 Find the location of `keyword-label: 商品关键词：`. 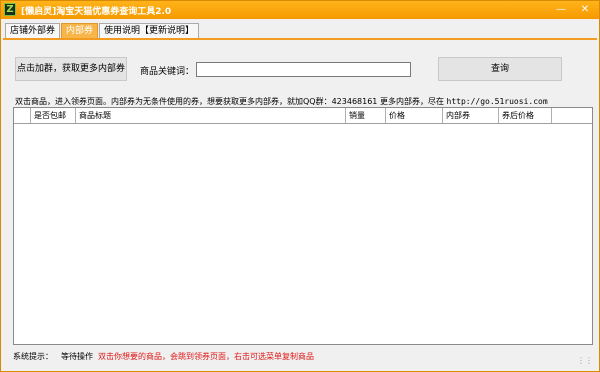

keyword-label: 商品关键词： is located at coordinates (167, 72).